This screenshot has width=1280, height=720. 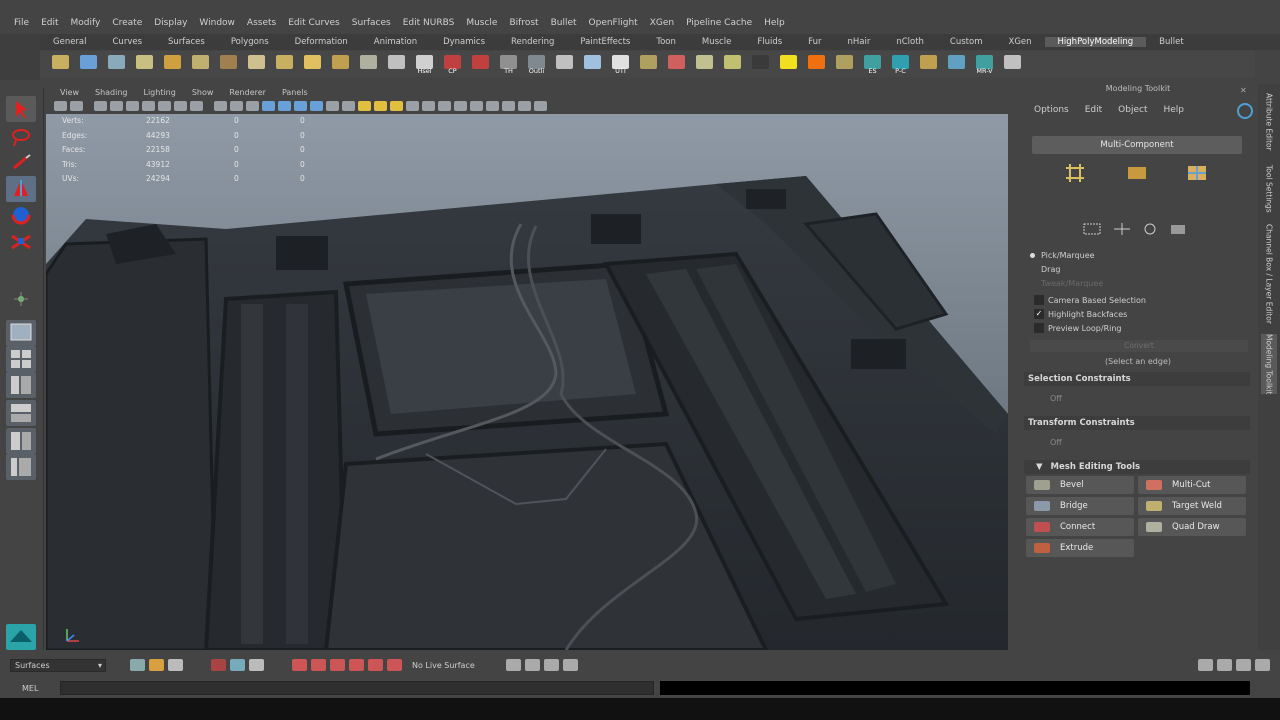 What do you see at coordinates (159, 92) in the screenshot?
I see `viewport-menu-lighting: Lighting` at bounding box center [159, 92].